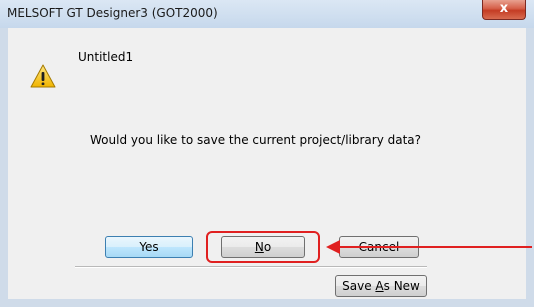  What do you see at coordinates (106, 57) in the screenshot?
I see `document-name: Untitled1` at bounding box center [106, 57].